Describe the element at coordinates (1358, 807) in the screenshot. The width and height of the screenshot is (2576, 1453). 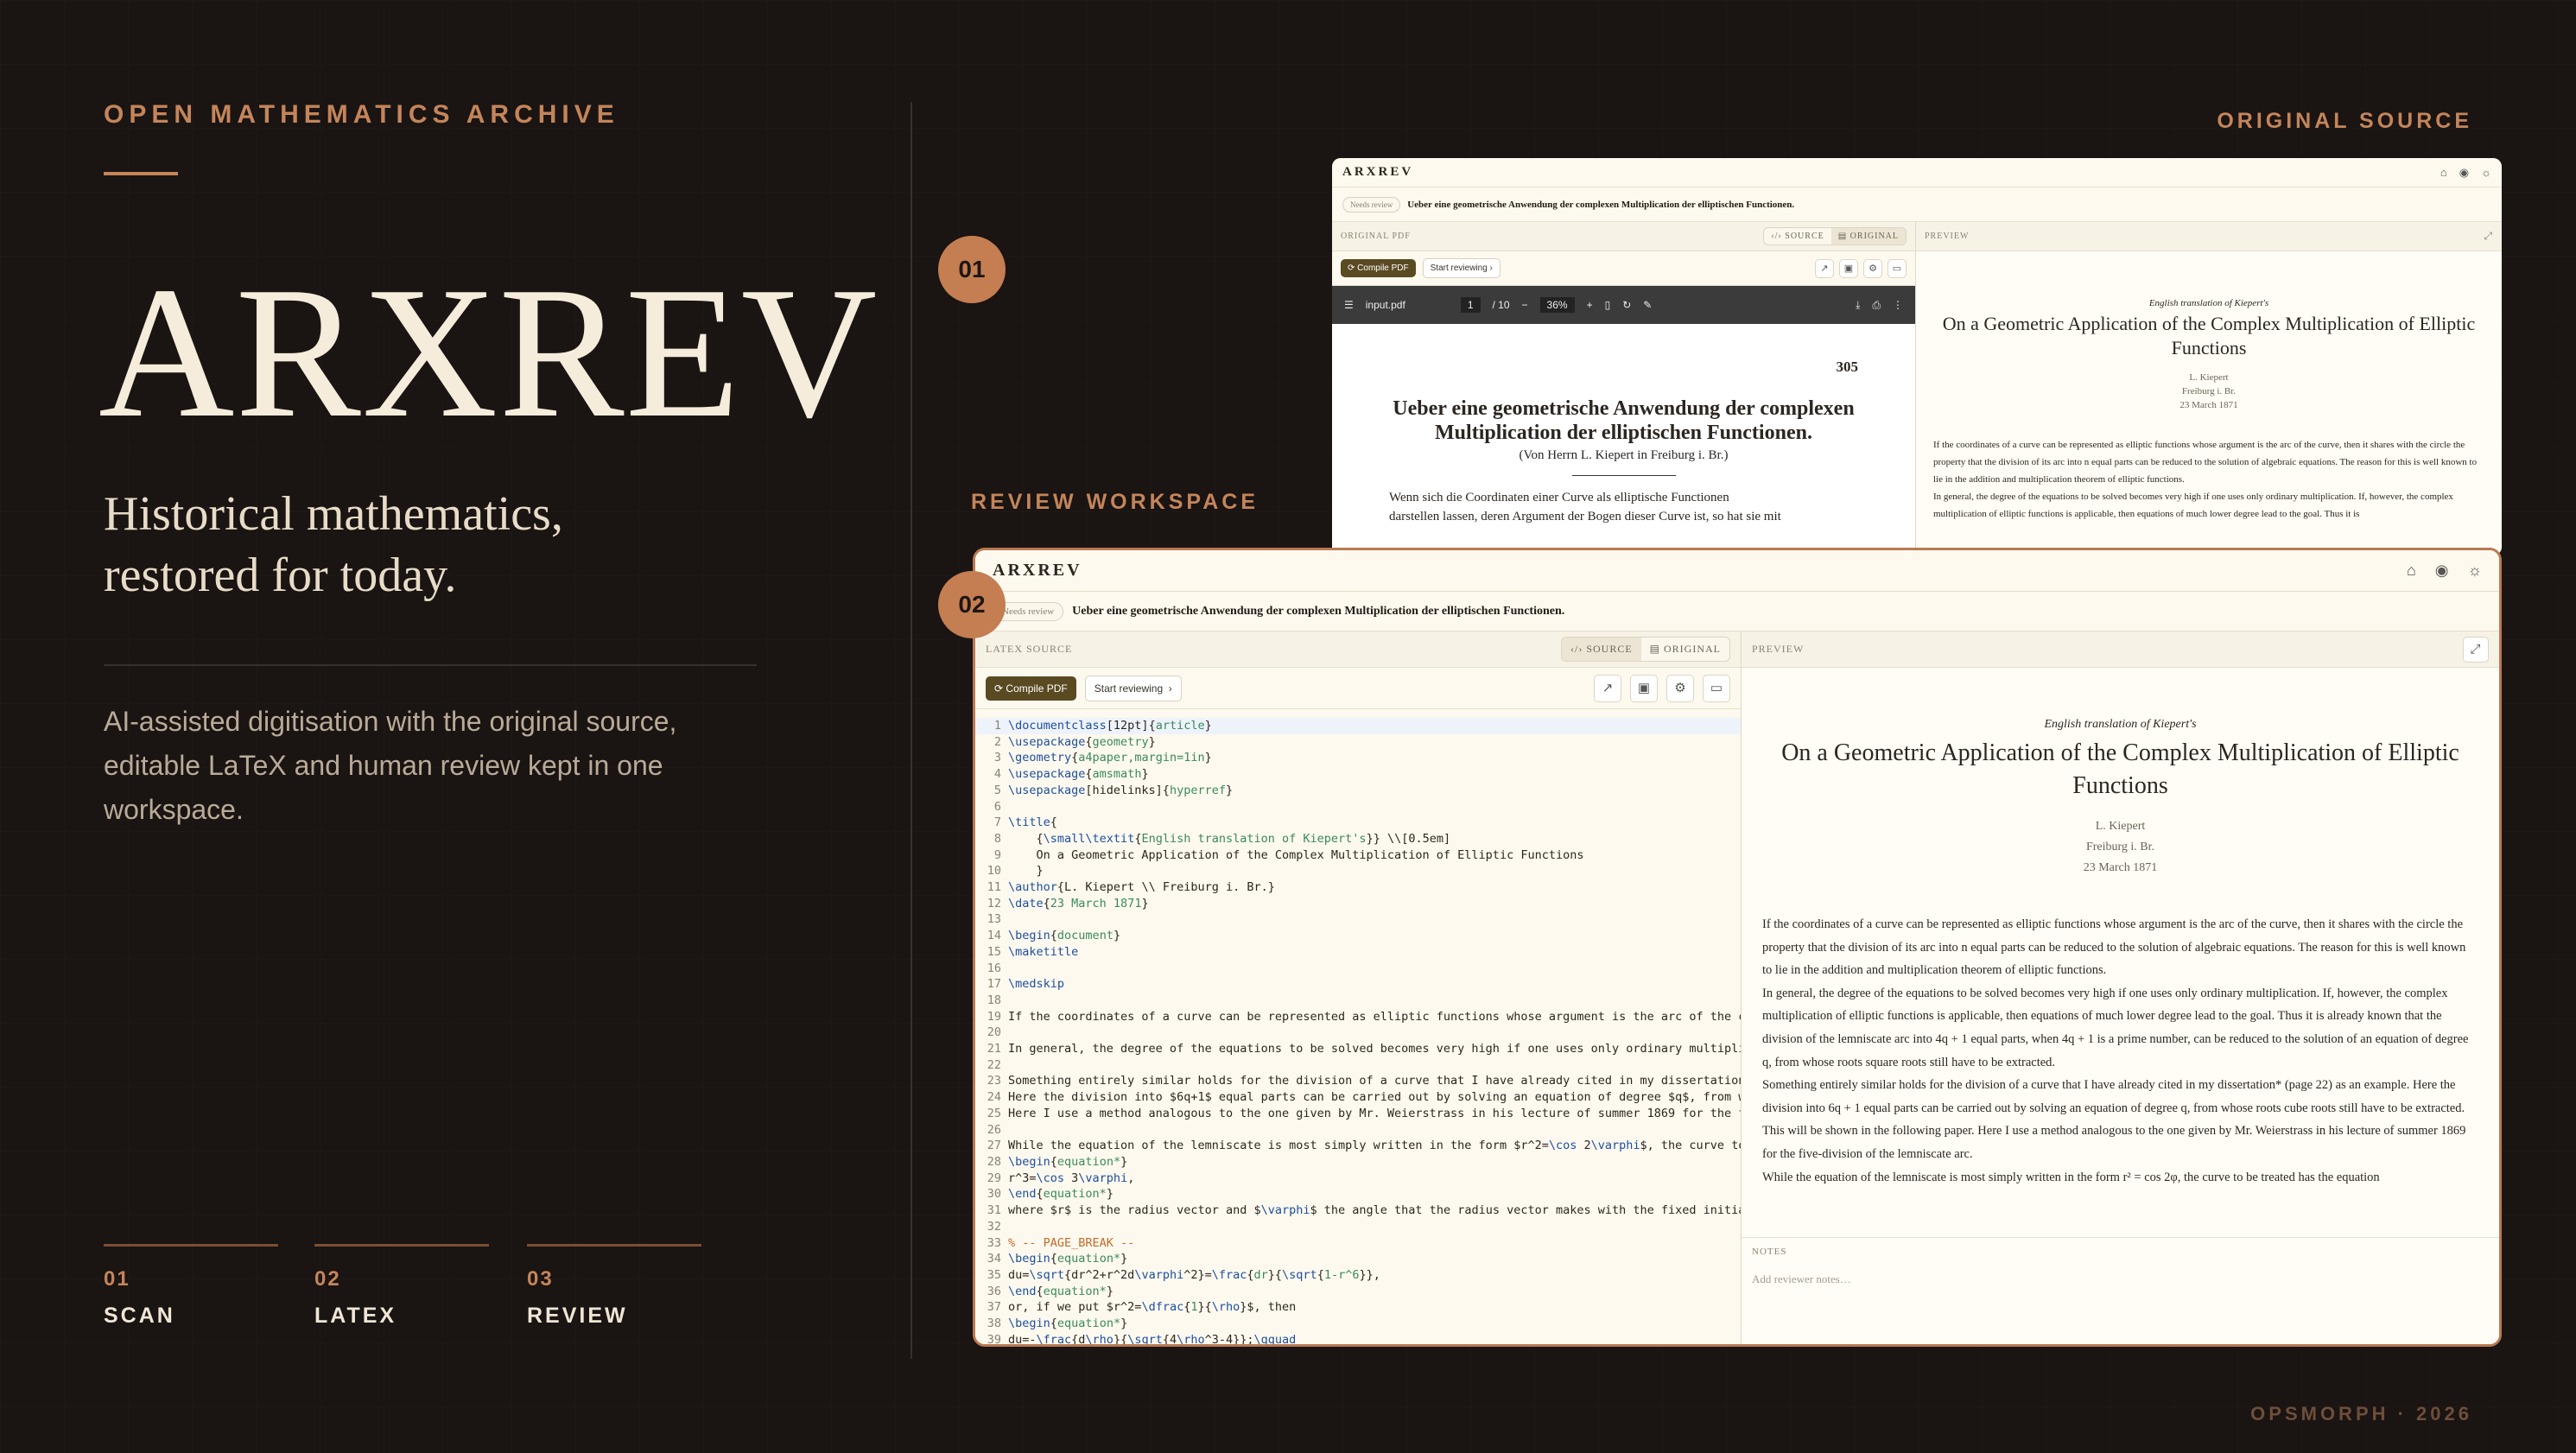
I see `code-line: 6` at that location.